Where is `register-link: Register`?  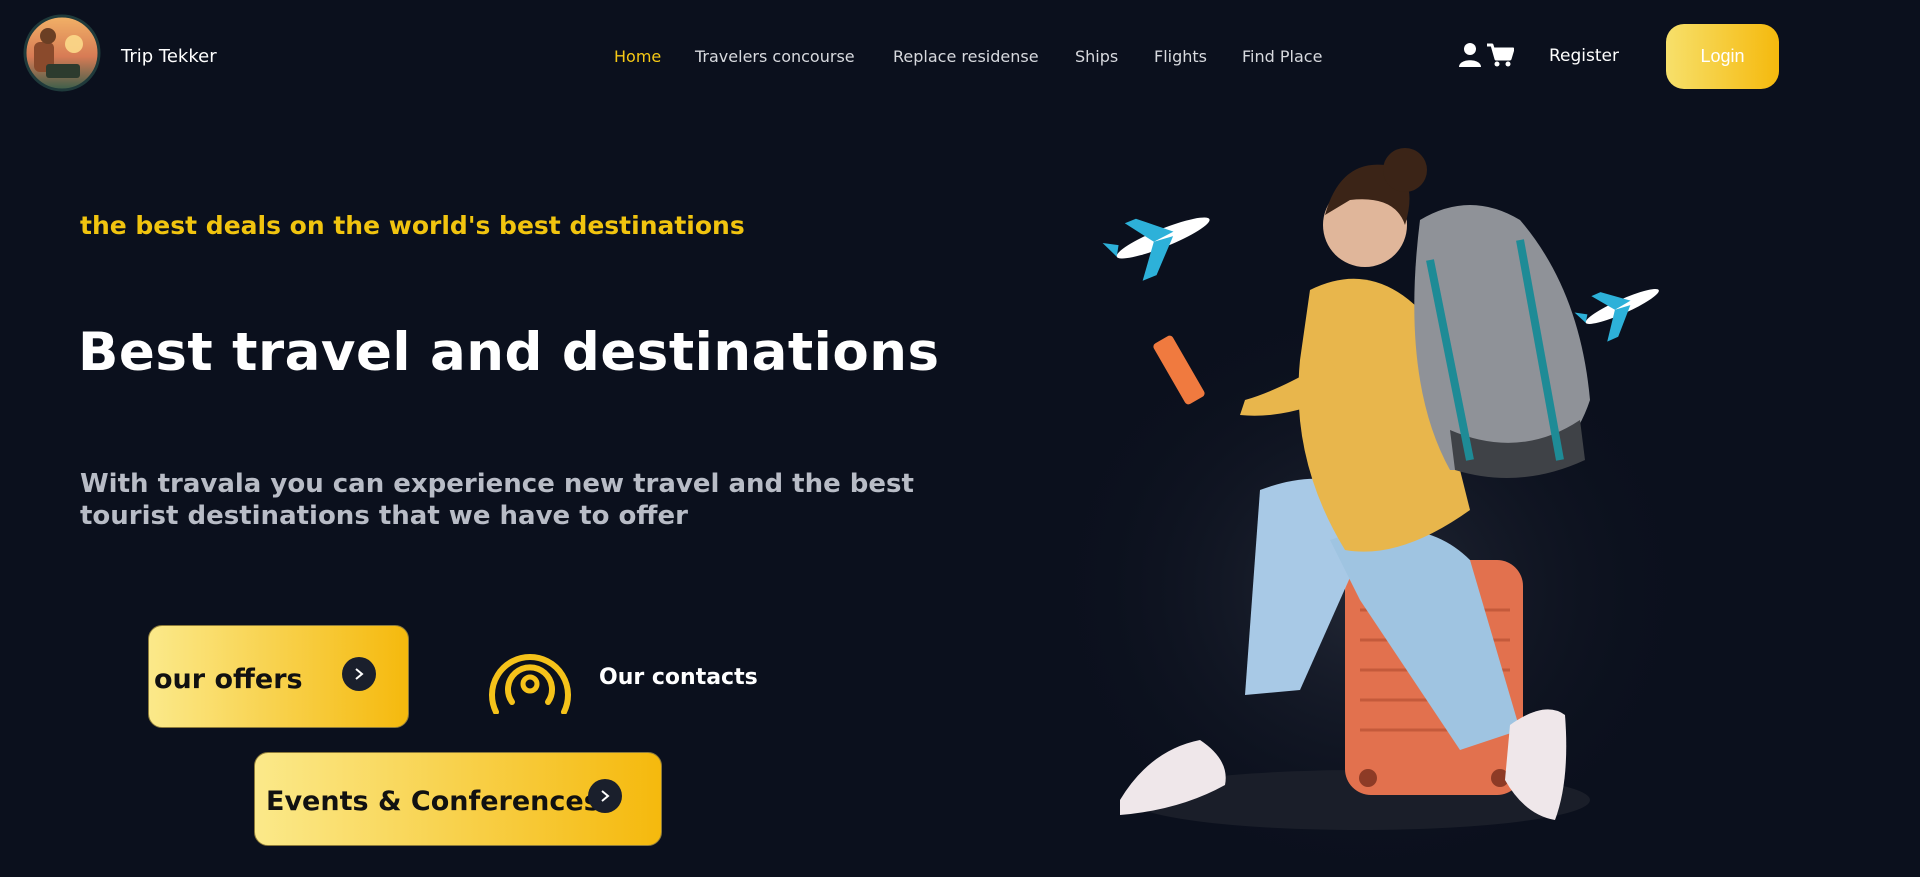 register-link: Register is located at coordinates (1584, 56).